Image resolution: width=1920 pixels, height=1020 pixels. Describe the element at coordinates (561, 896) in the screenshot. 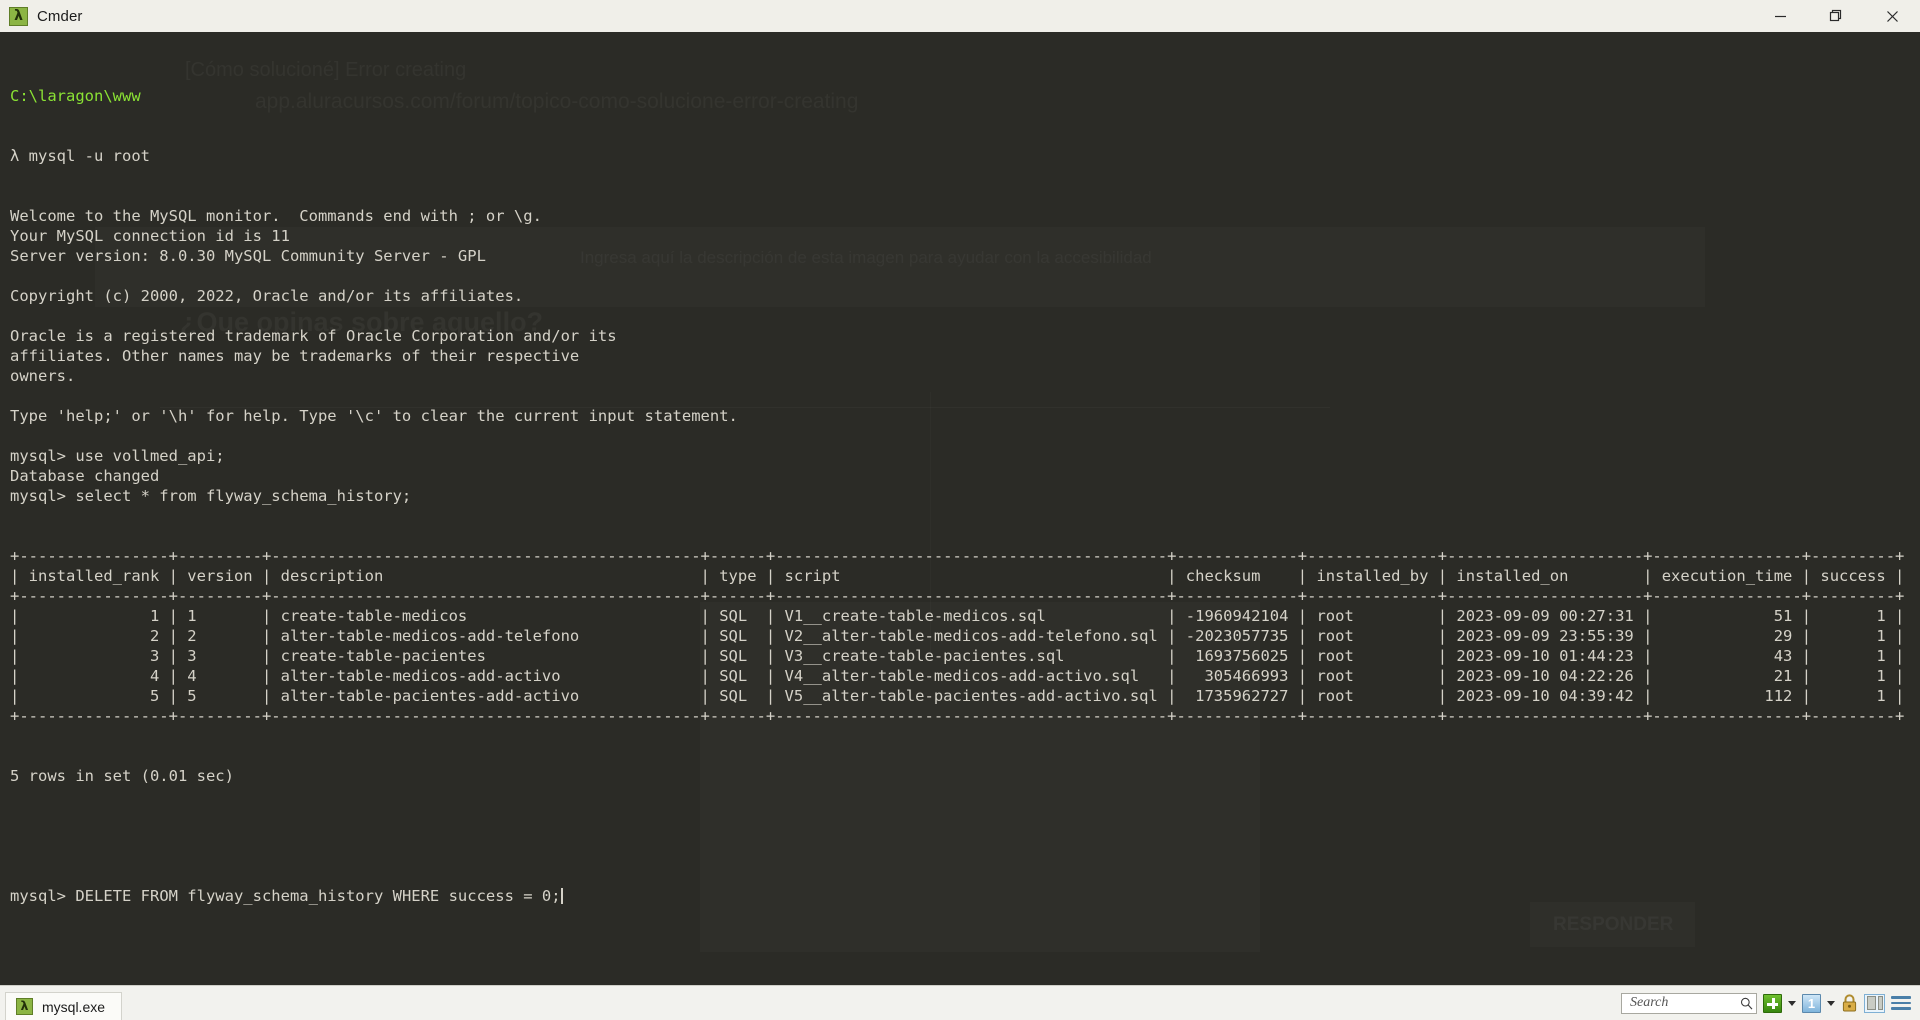

I see `text-cursor` at that location.